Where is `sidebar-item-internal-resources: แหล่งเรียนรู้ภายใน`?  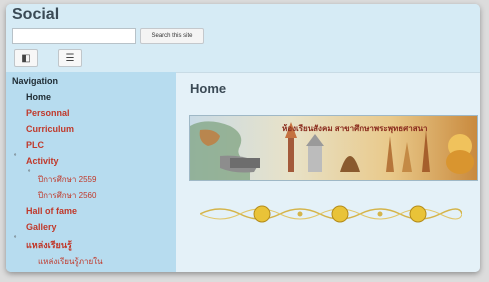
sidebar-item-internal-resources: แหล่งเรียนรู้ภายใน is located at coordinates (70, 261).